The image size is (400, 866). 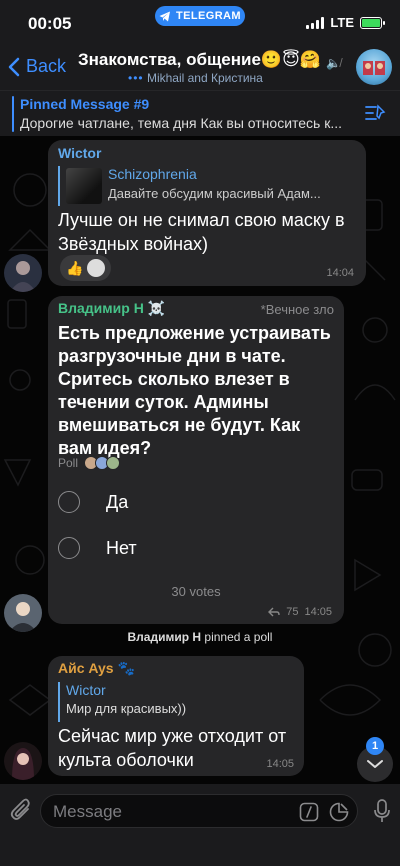 I want to click on telegram-pill: TELEGRAM, so click(x=200, y=16).